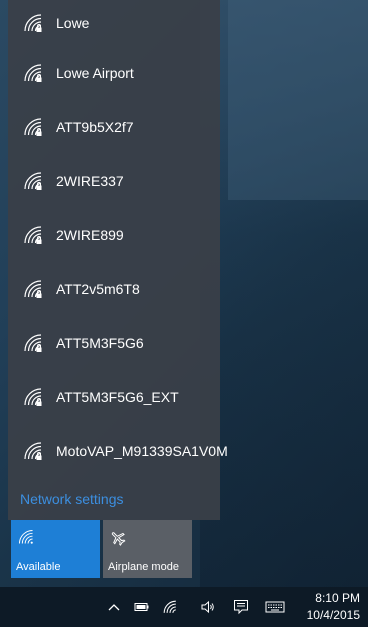 This screenshot has height=627, width=368. I want to click on wifi-tile-label: Available, so click(38, 567).